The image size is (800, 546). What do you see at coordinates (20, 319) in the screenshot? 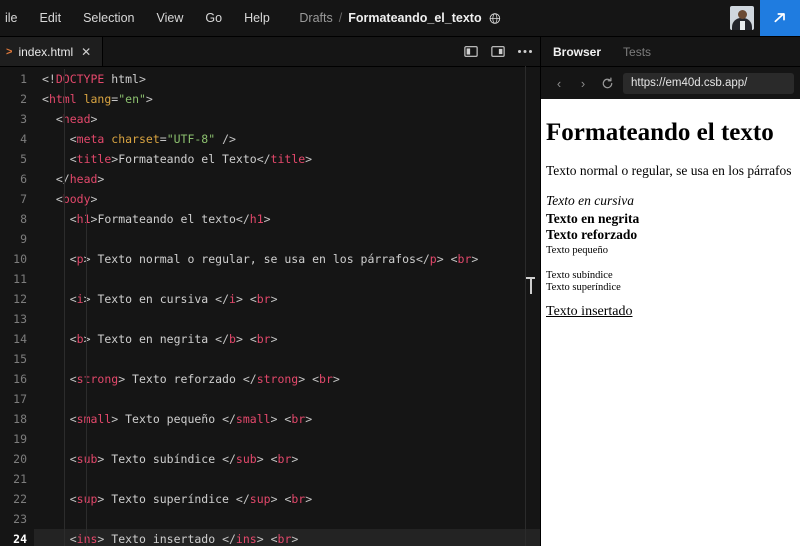
I see `line-number: 13` at bounding box center [20, 319].